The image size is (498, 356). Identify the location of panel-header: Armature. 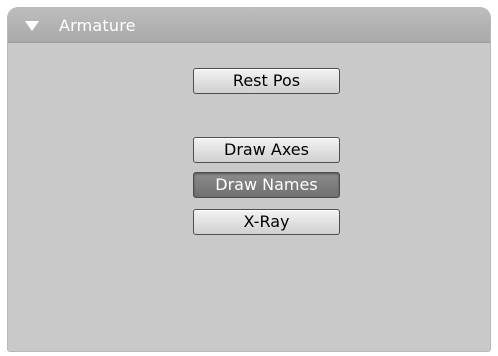
(249, 25).